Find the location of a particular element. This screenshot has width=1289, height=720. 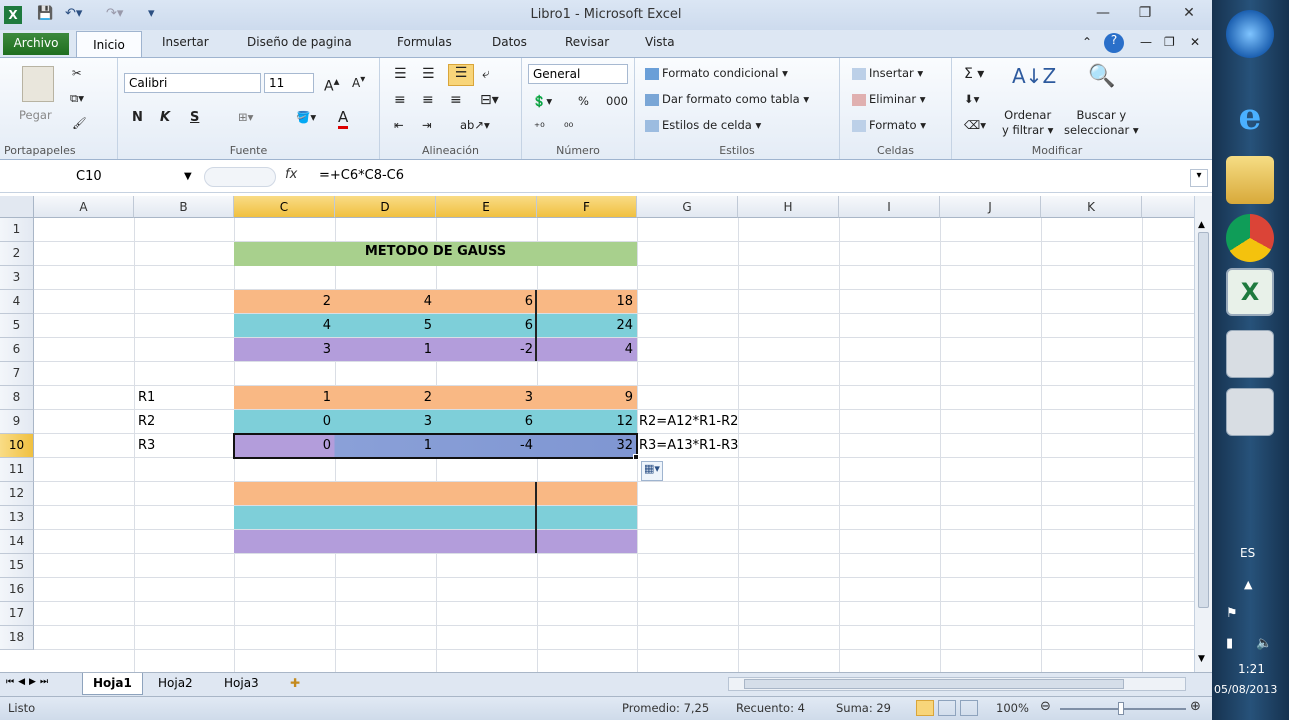

row-header-3: 3 is located at coordinates (17, 278).